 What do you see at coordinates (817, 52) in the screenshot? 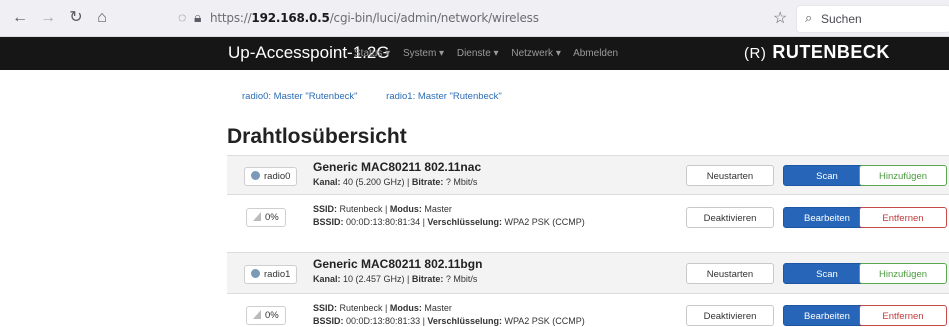
I see `rutenbeck-logo: (R) RUTENBECK` at bounding box center [817, 52].